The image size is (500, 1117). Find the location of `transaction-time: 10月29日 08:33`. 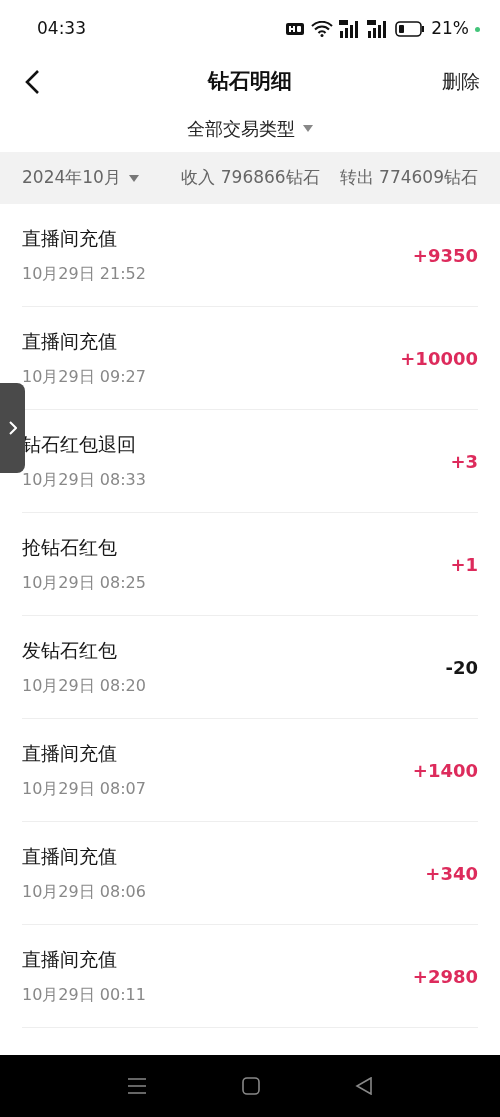

transaction-time: 10月29日 08:33 is located at coordinates (84, 479).